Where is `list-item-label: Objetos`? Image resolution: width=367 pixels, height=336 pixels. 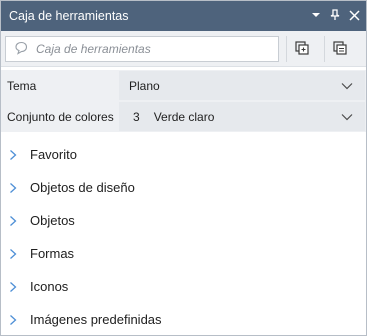
list-item-label: Objetos is located at coordinates (52, 220).